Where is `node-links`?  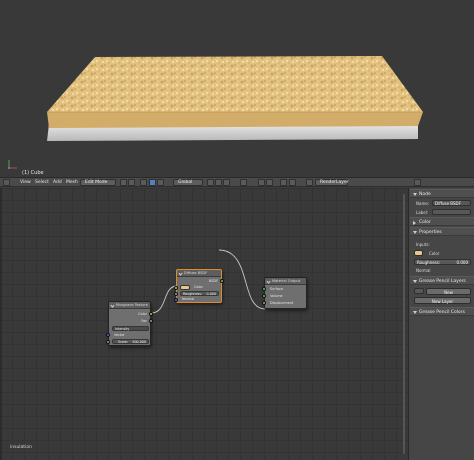 node-links is located at coordinates (208, 281).